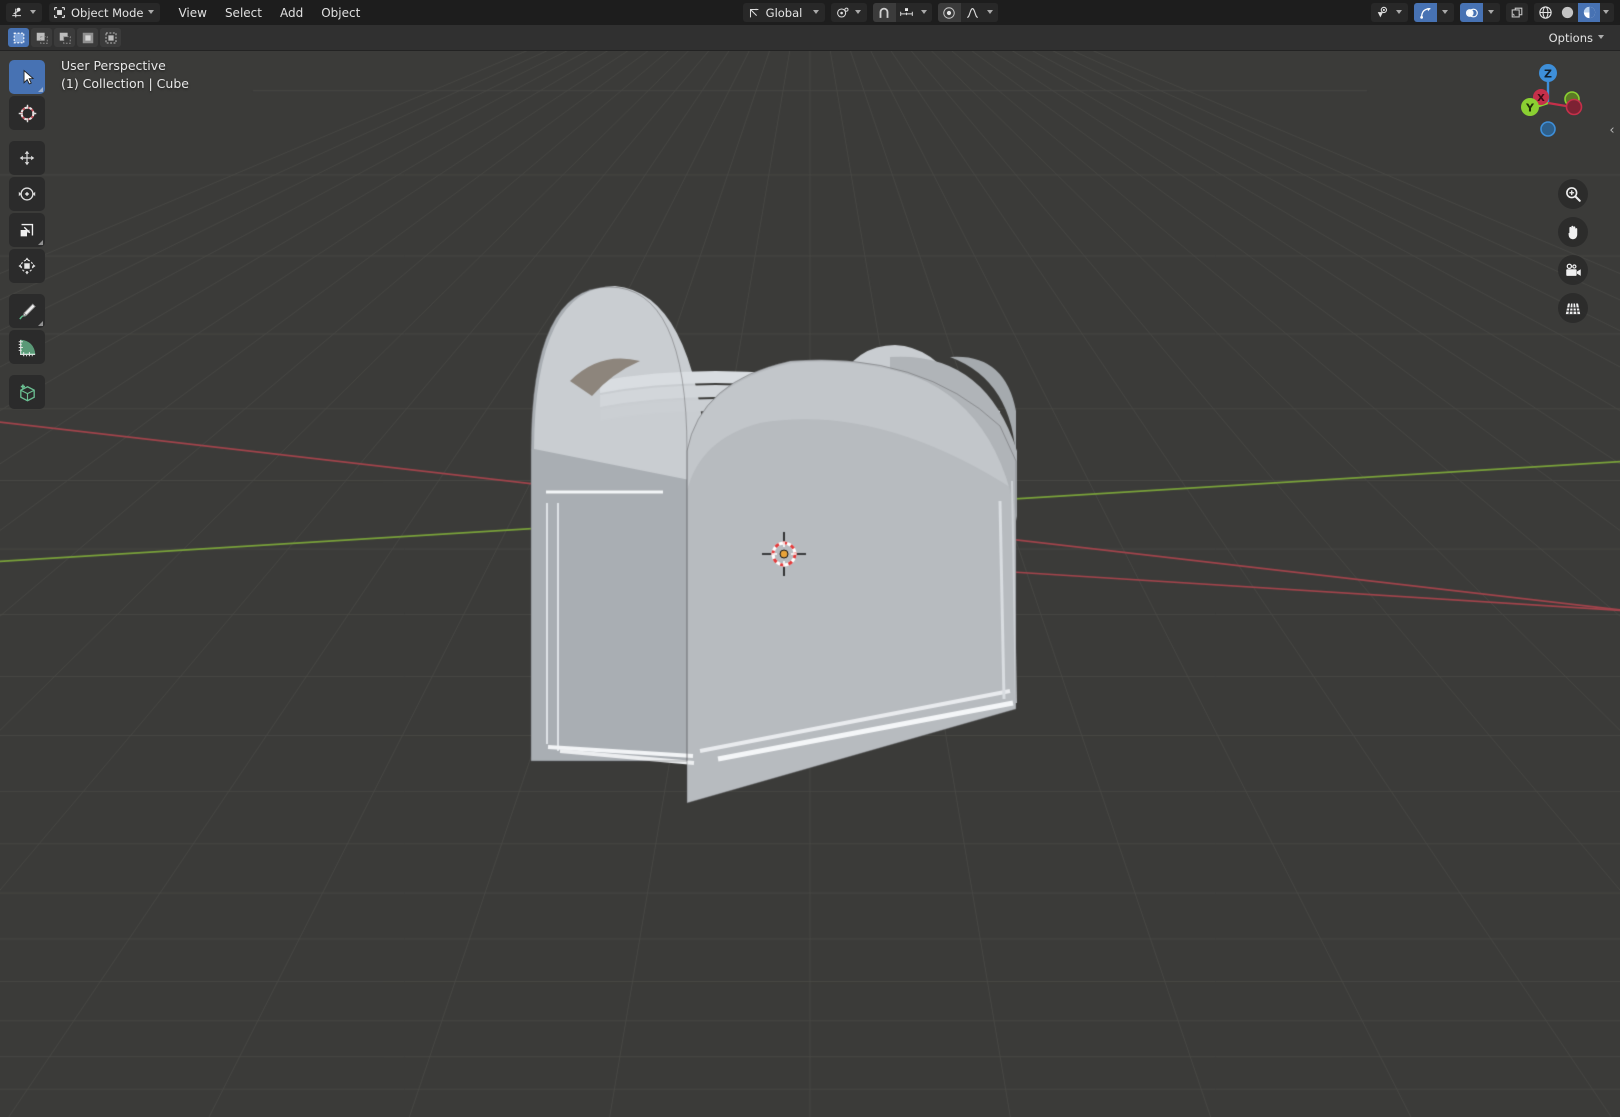  I want to click on select-mode-subtract, so click(64, 37).